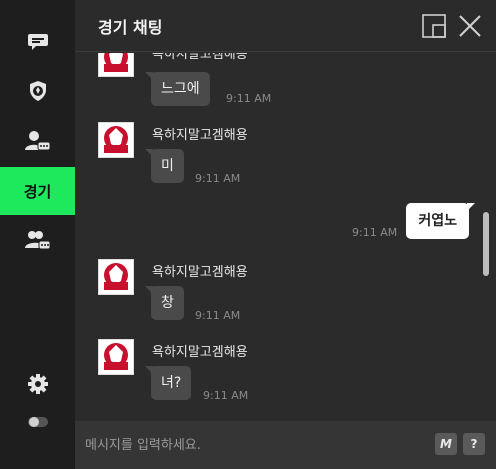 The image size is (496, 469). Describe the element at coordinates (177, 89) in the screenshot. I see `message-bubble: 느그에` at that location.